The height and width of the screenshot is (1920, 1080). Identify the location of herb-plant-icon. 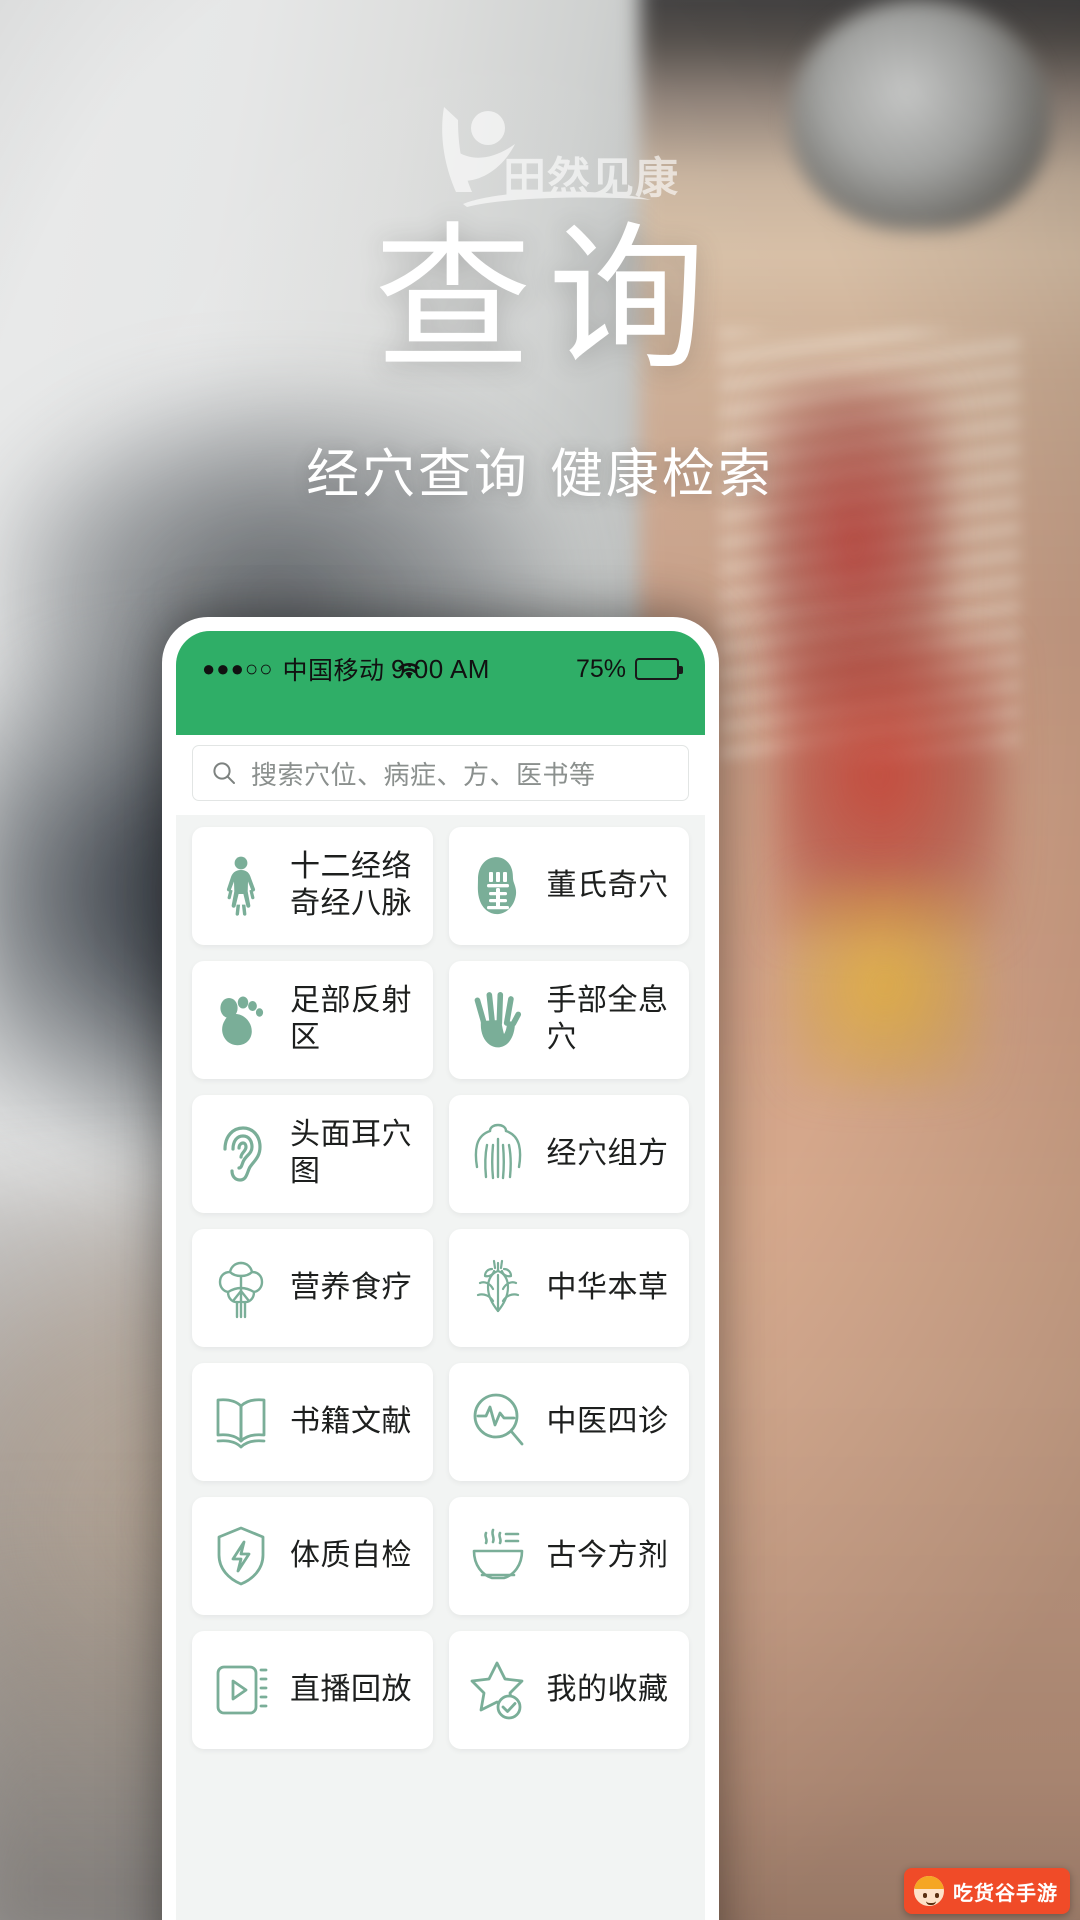
(498, 1288).